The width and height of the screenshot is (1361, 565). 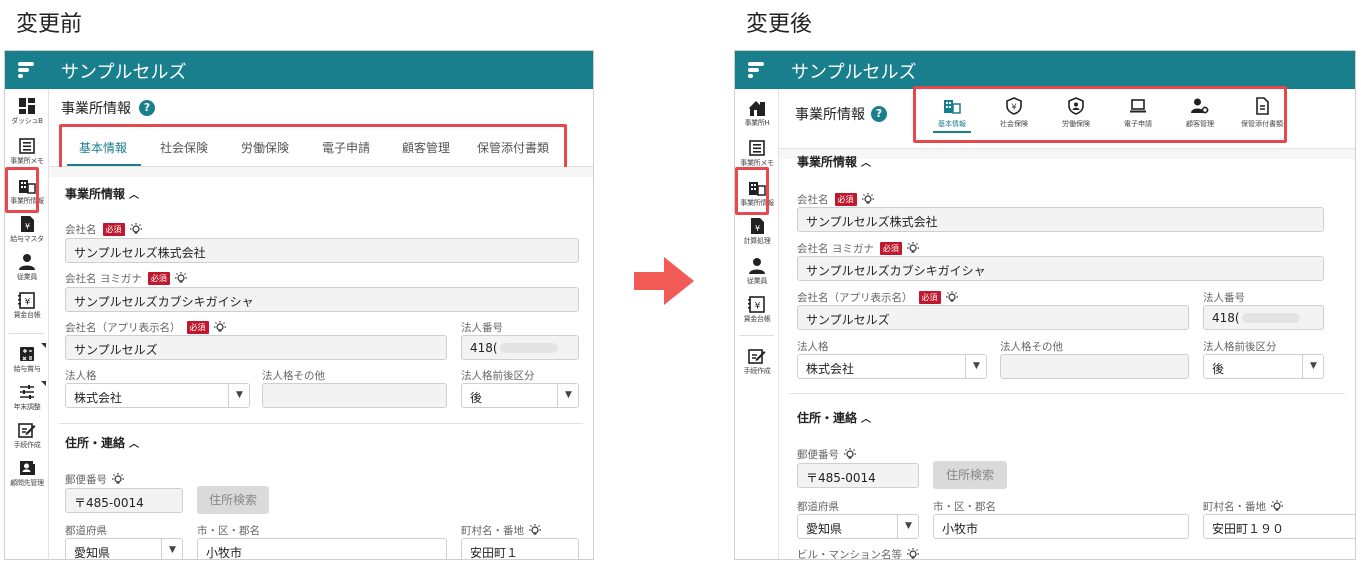 What do you see at coordinates (1045, 70) in the screenshot?
I see `app-header: サンプルセルズ` at bounding box center [1045, 70].